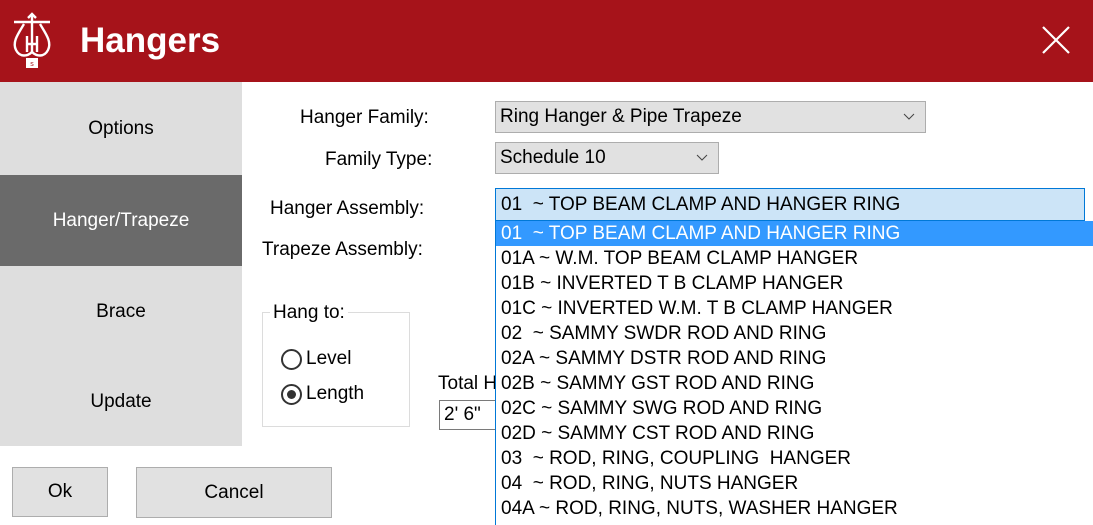 This screenshot has height=525, width=1093. I want to click on sidebar-item-label: Options, so click(121, 128).